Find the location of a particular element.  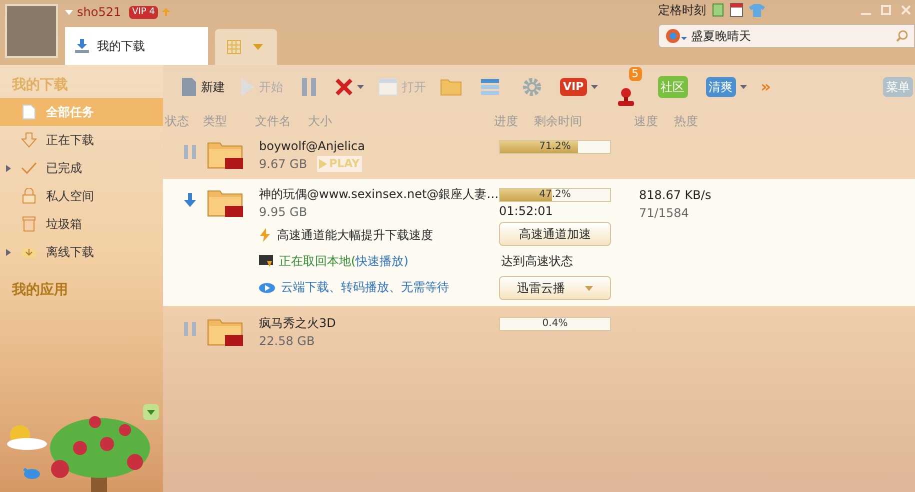

game-button: 5 is located at coordinates (626, 87).